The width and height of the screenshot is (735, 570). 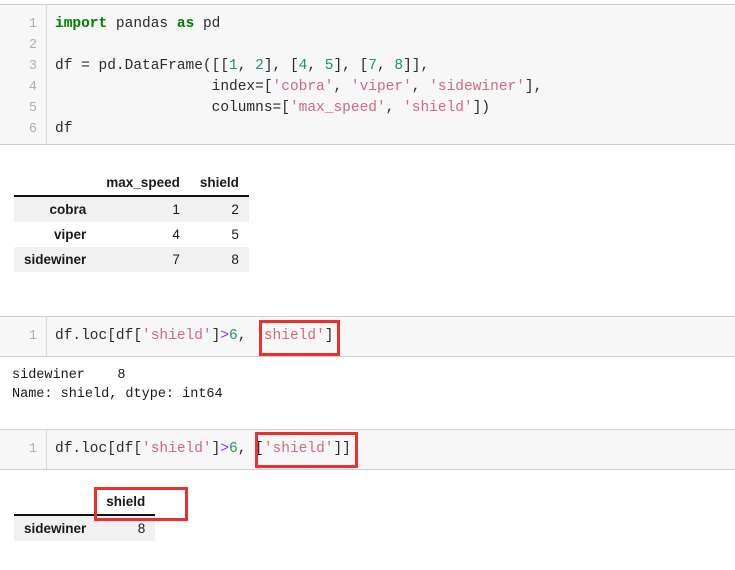 I want to click on table-cell: 7, so click(x=143, y=259).